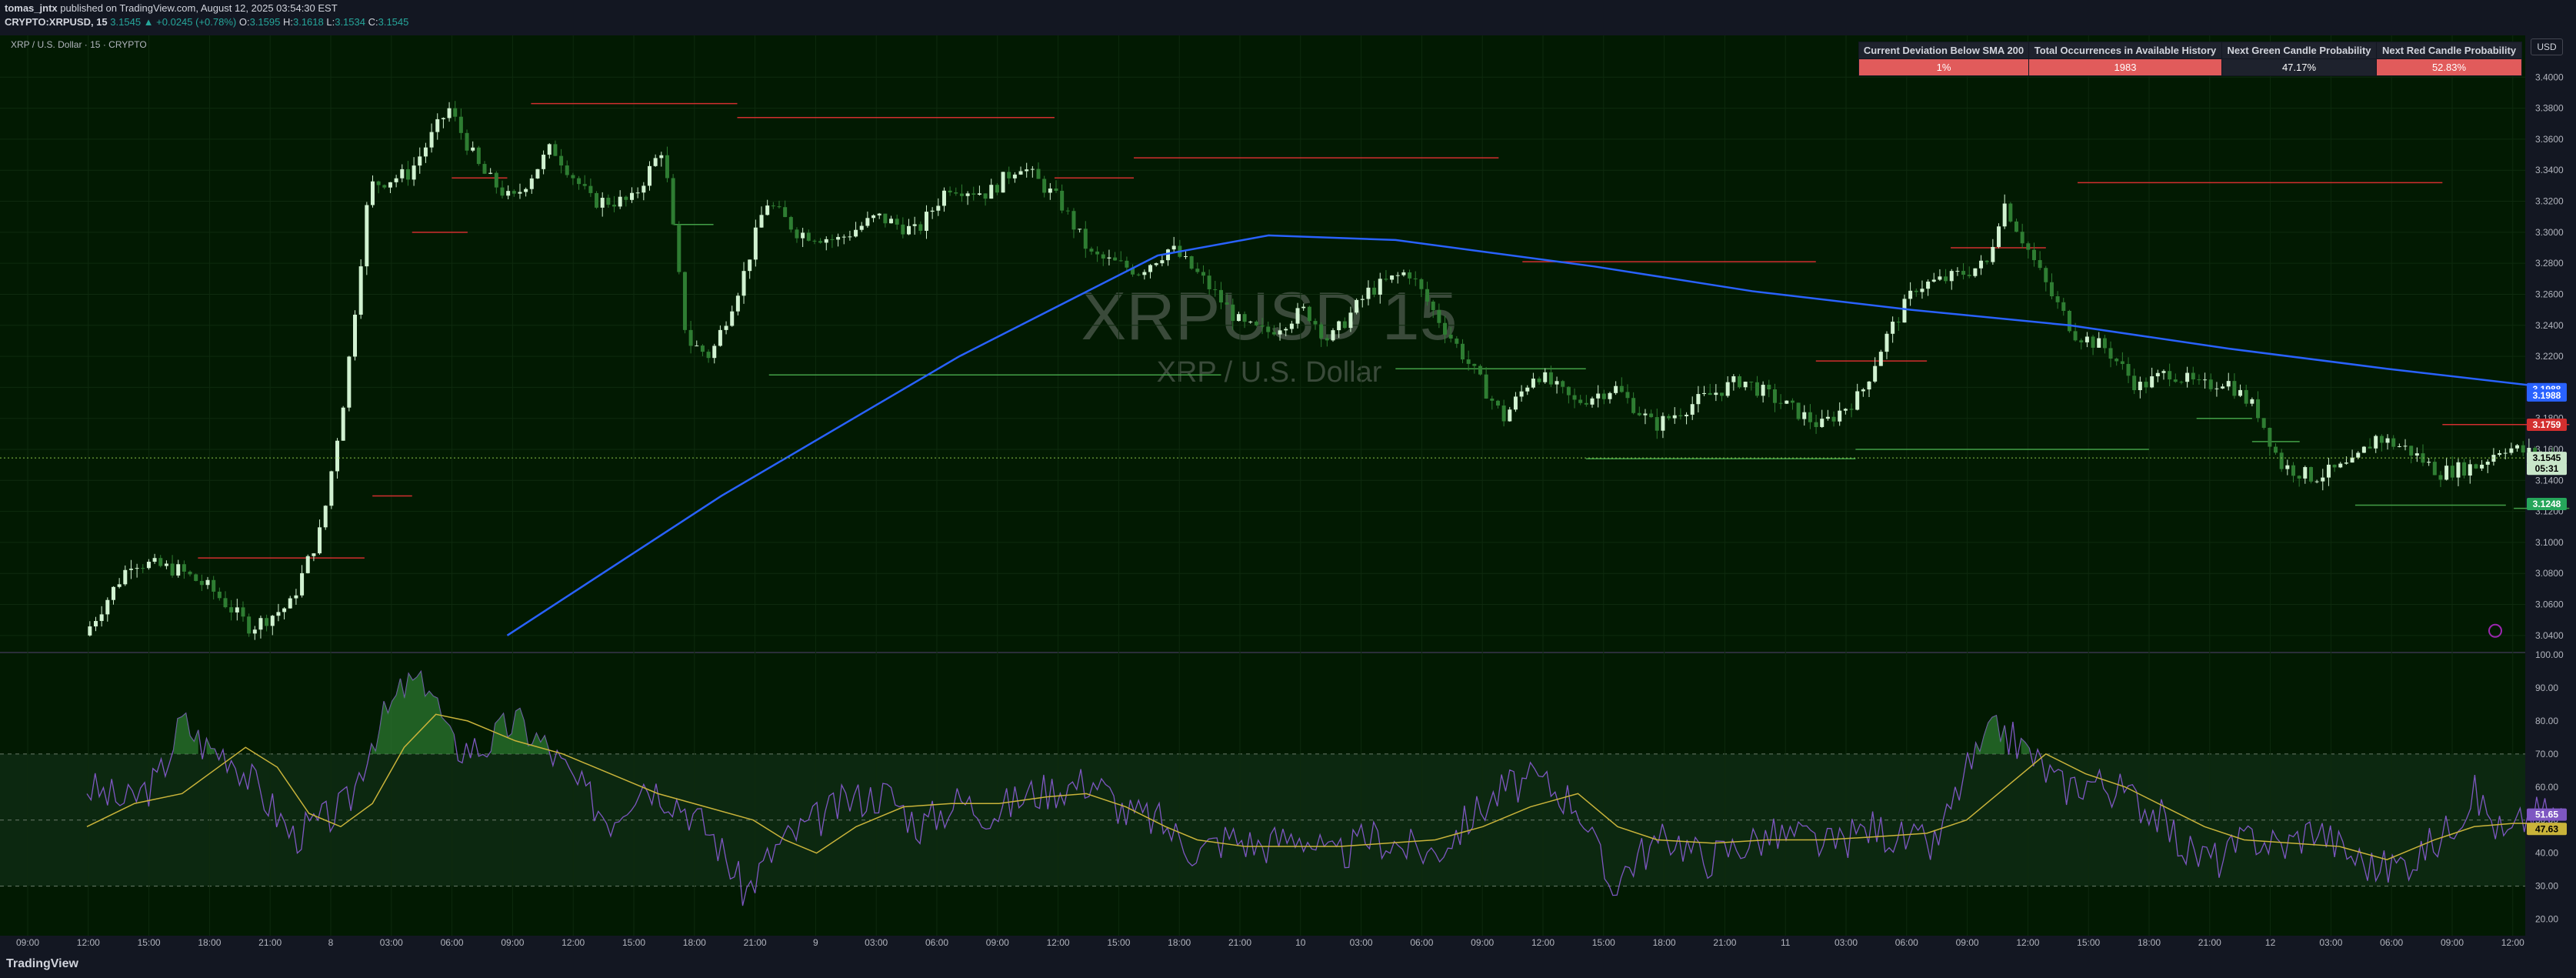 The image size is (2576, 978). I want to click on tradingview-logo: TradingView, so click(42, 964).